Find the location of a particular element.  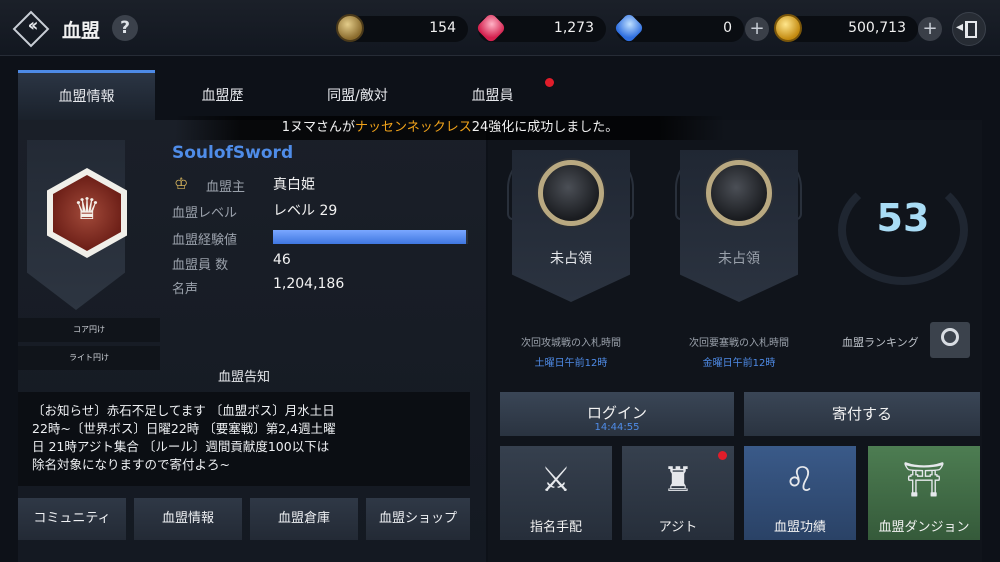

castle-icon: ♜ is located at coordinates (678, 480).